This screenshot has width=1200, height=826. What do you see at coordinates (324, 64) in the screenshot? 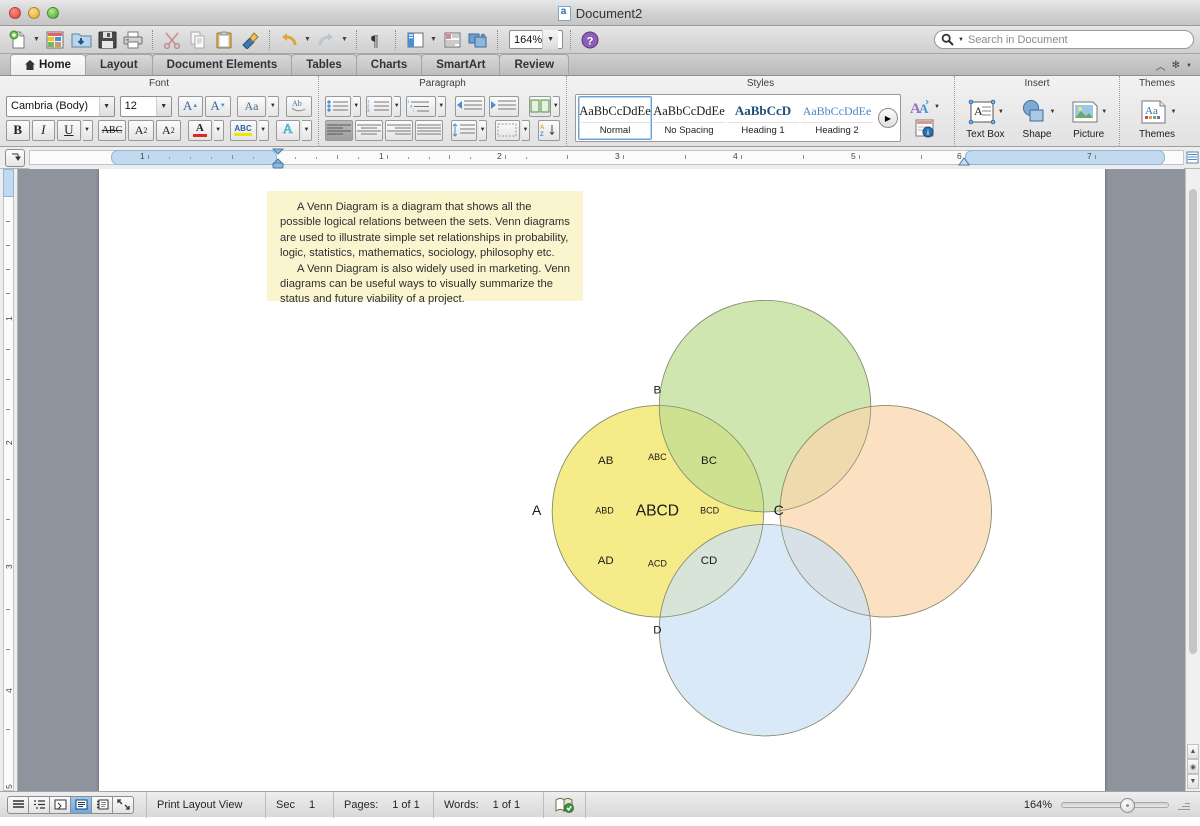
I see `tab-tables: Tables` at bounding box center [324, 64].